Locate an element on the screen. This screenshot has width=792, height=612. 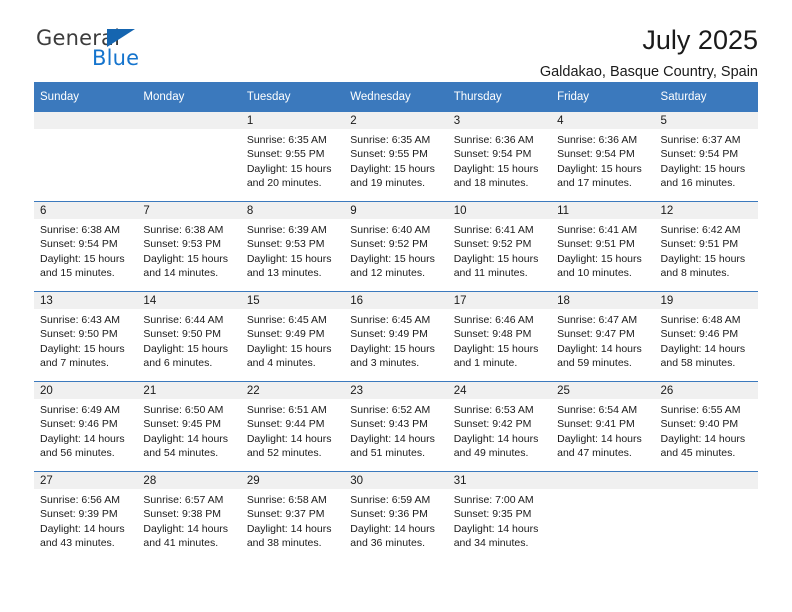
sunrise-text: Sunrise: 6:38 AM is located at coordinates (183, 230).